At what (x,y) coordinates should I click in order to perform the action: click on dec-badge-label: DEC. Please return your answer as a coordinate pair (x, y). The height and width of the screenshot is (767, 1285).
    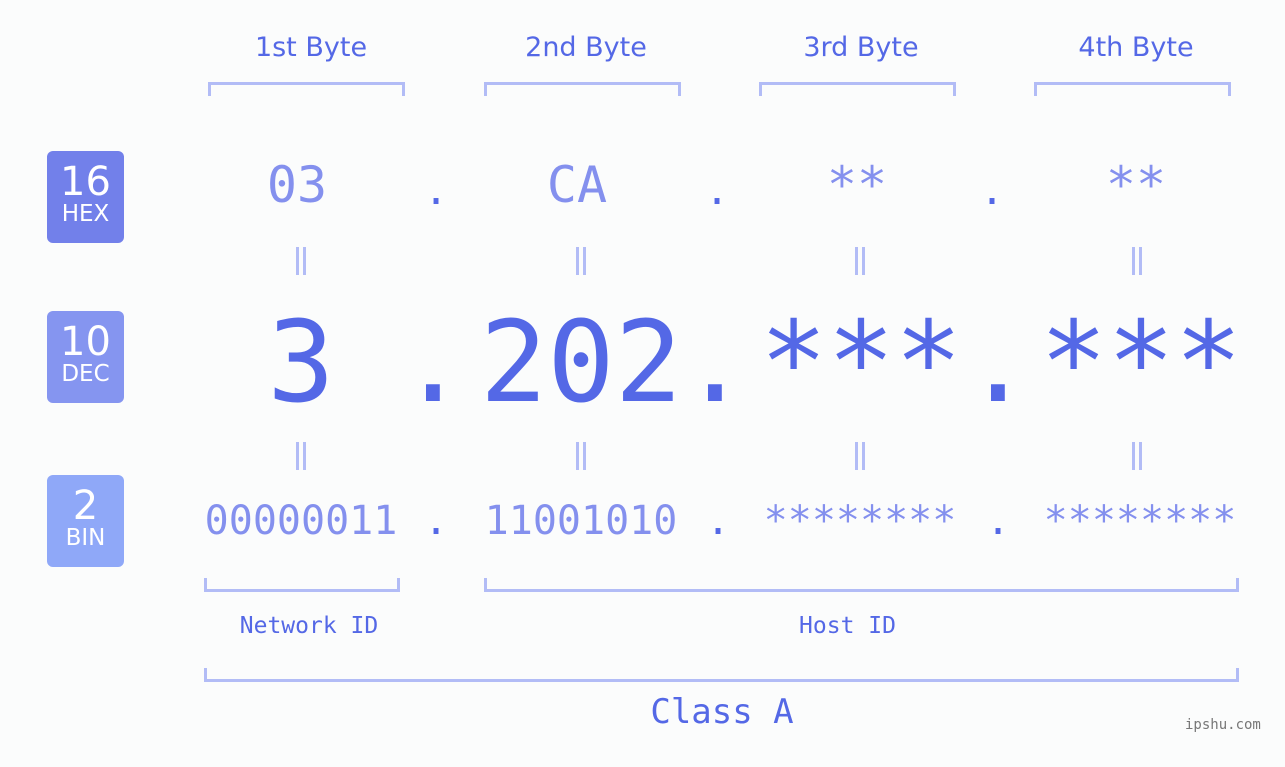
    Looking at the image, I should click on (85, 374).